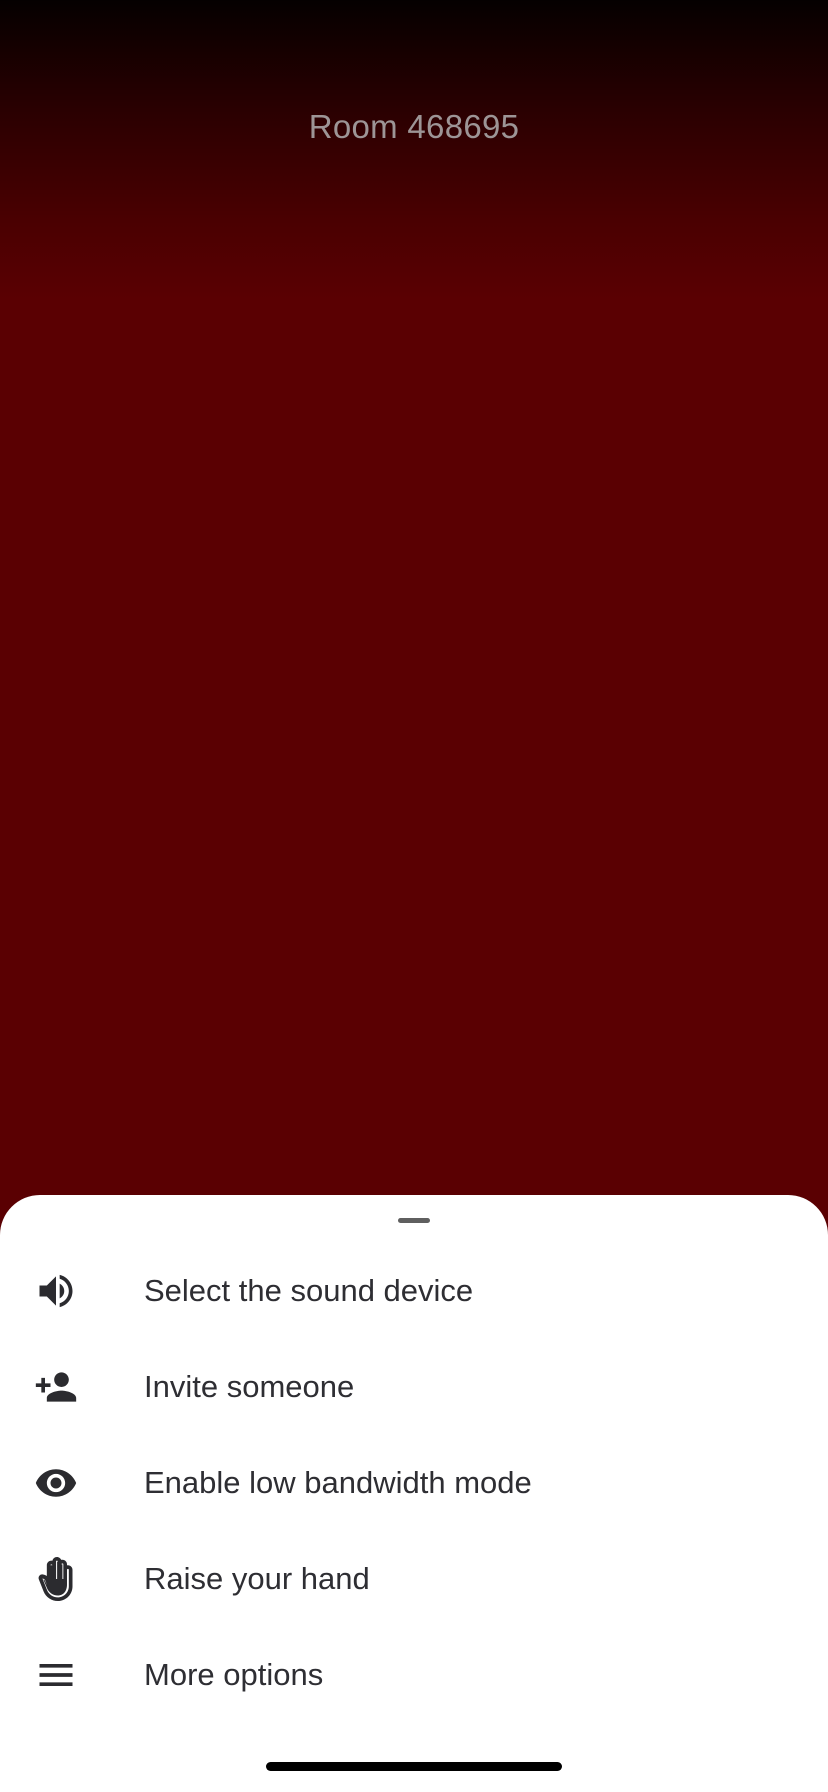 Image resolution: width=828 pixels, height=1792 pixels. Describe the element at coordinates (309, 1290) in the screenshot. I see `menu-item-label: Select the sound device` at that location.